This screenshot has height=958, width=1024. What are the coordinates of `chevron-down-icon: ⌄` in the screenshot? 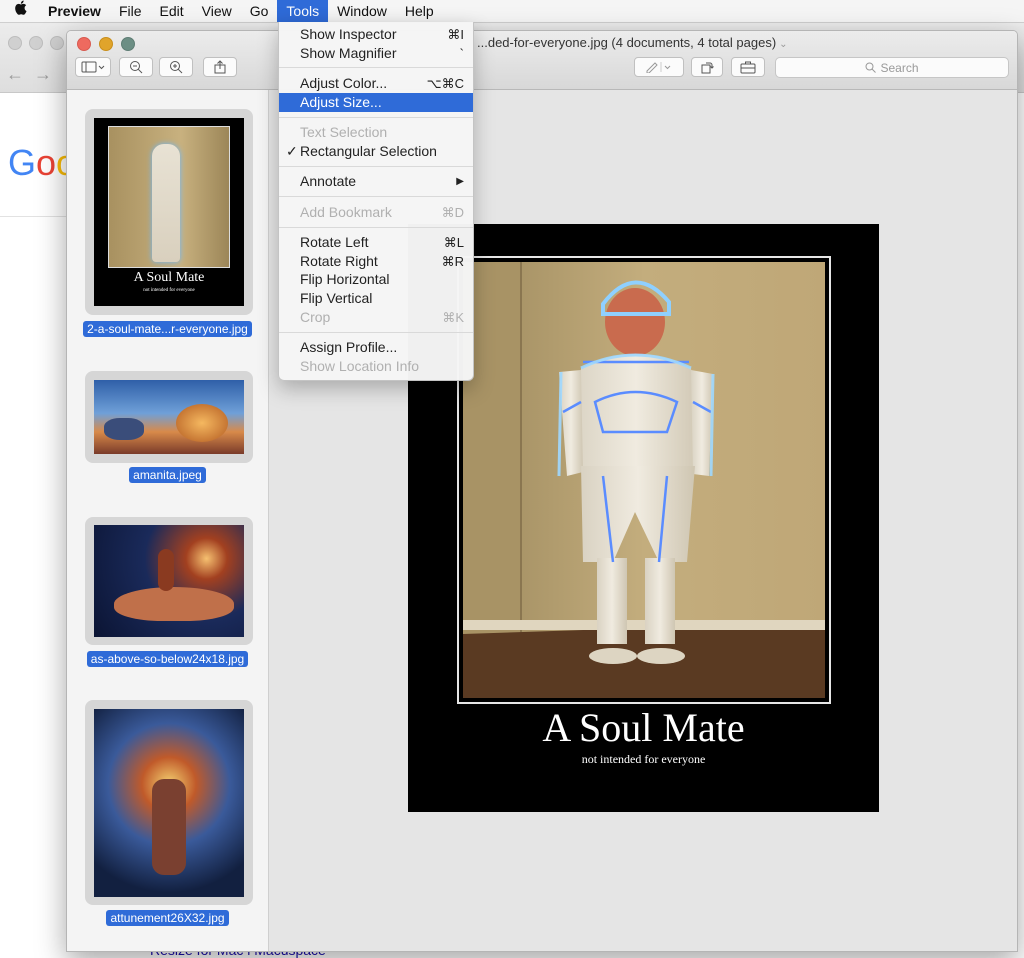 It's located at (783, 44).